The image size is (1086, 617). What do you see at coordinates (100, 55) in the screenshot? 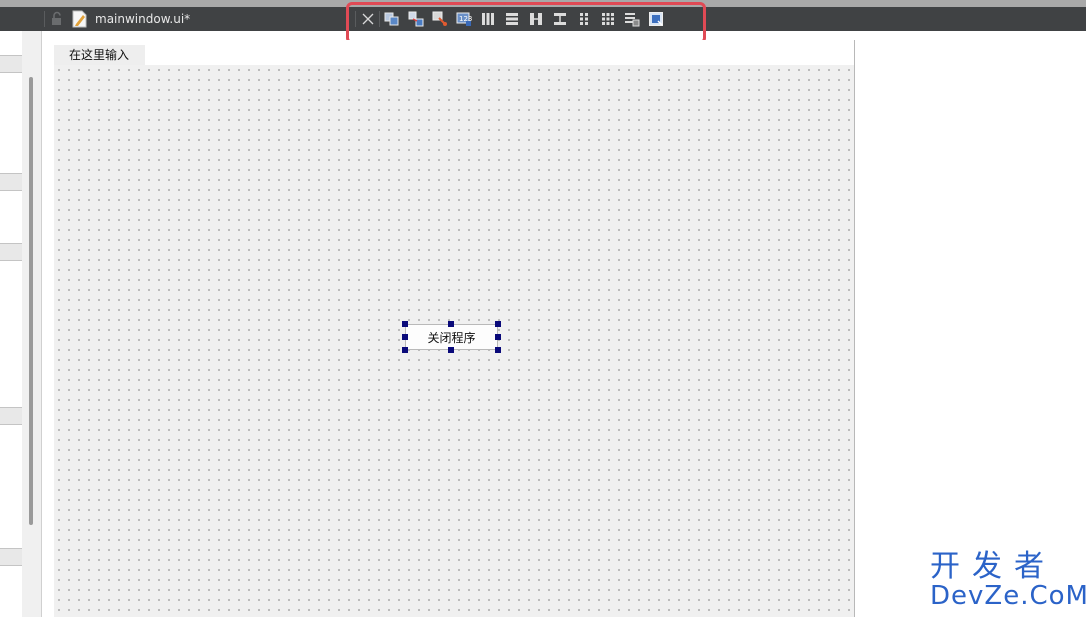
I see `menu-type-here-item: 在这里输入` at bounding box center [100, 55].